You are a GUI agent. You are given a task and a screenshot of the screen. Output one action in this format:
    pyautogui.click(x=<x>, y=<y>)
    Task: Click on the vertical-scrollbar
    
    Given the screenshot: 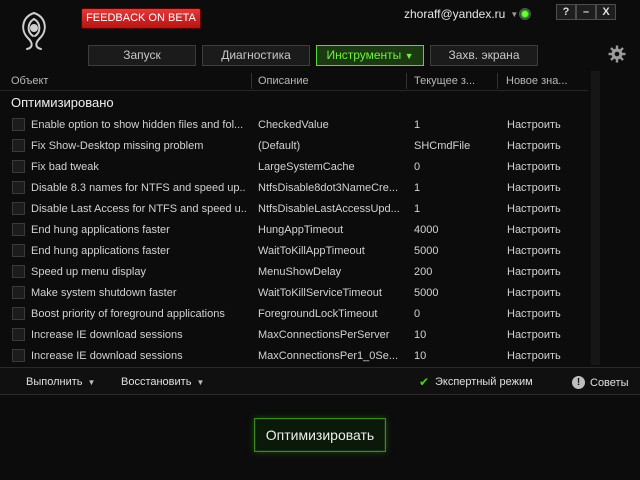 What is the action you would take?
    pyautogui.click(x=595, y=218)
    